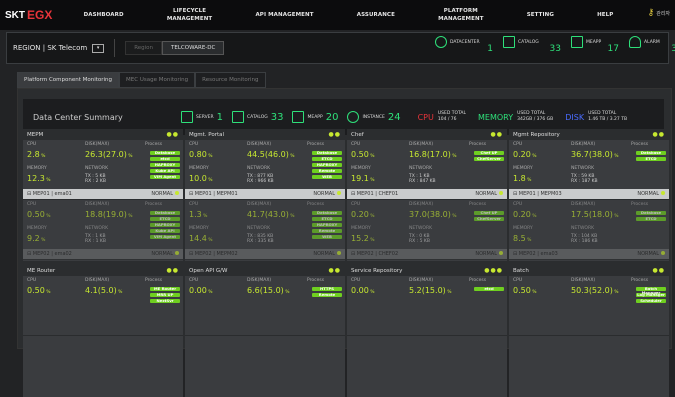 The width and height of the screenshot is (675, 397). What do you see at coordinates (652, 42) in the screenshot?
I see `stat-label: ALARM` at bounding box center [652, 42].